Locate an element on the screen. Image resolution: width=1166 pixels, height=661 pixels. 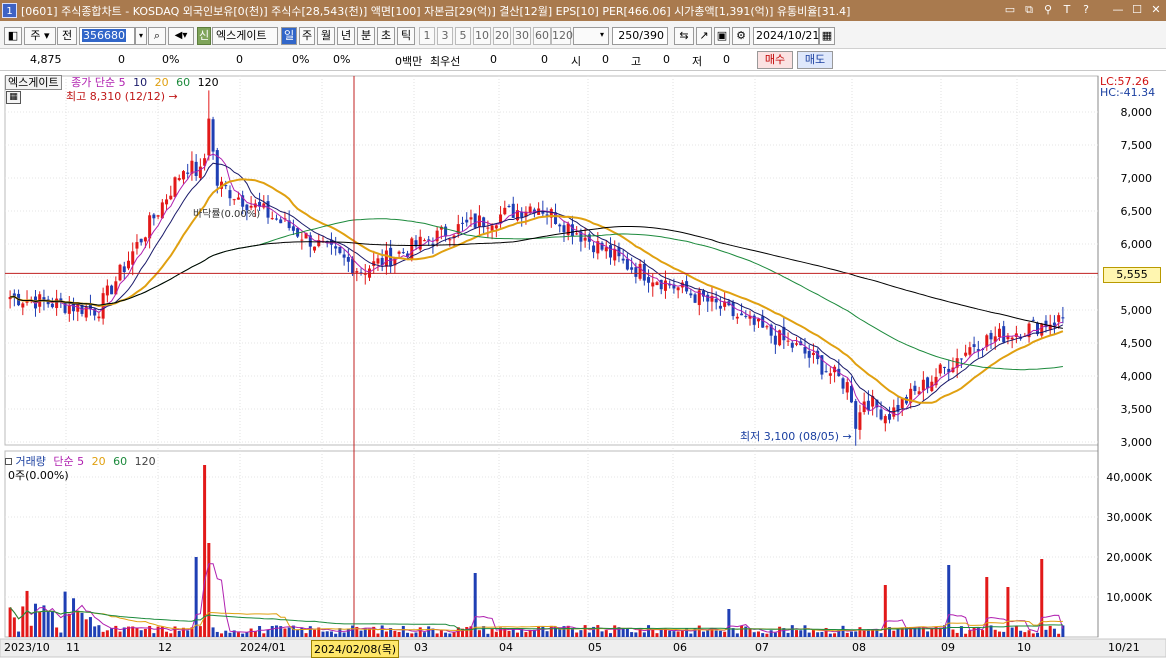
search-icon: ⌕ is located at coordinates (157, 36).